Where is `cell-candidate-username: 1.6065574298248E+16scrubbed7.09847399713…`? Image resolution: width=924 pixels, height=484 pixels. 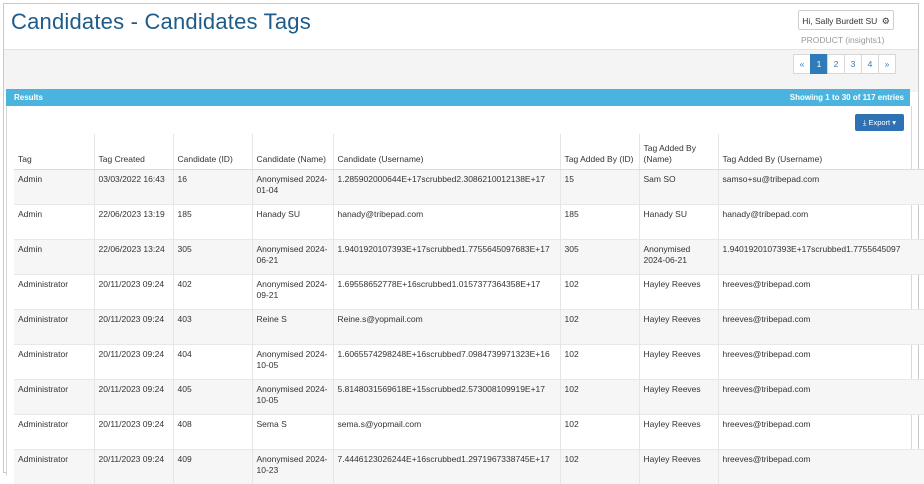
cell-candidate-username: 1.6065574298248E+16scrubbed7.09847399713… is located at coordinates (446, 362).